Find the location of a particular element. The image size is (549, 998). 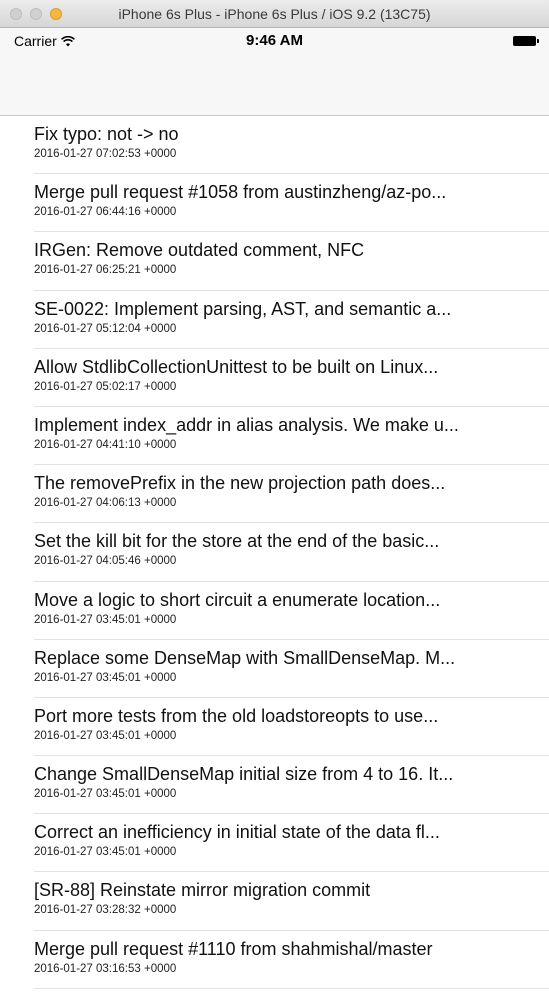

navigation-bar is located at coordinates (274, 85).